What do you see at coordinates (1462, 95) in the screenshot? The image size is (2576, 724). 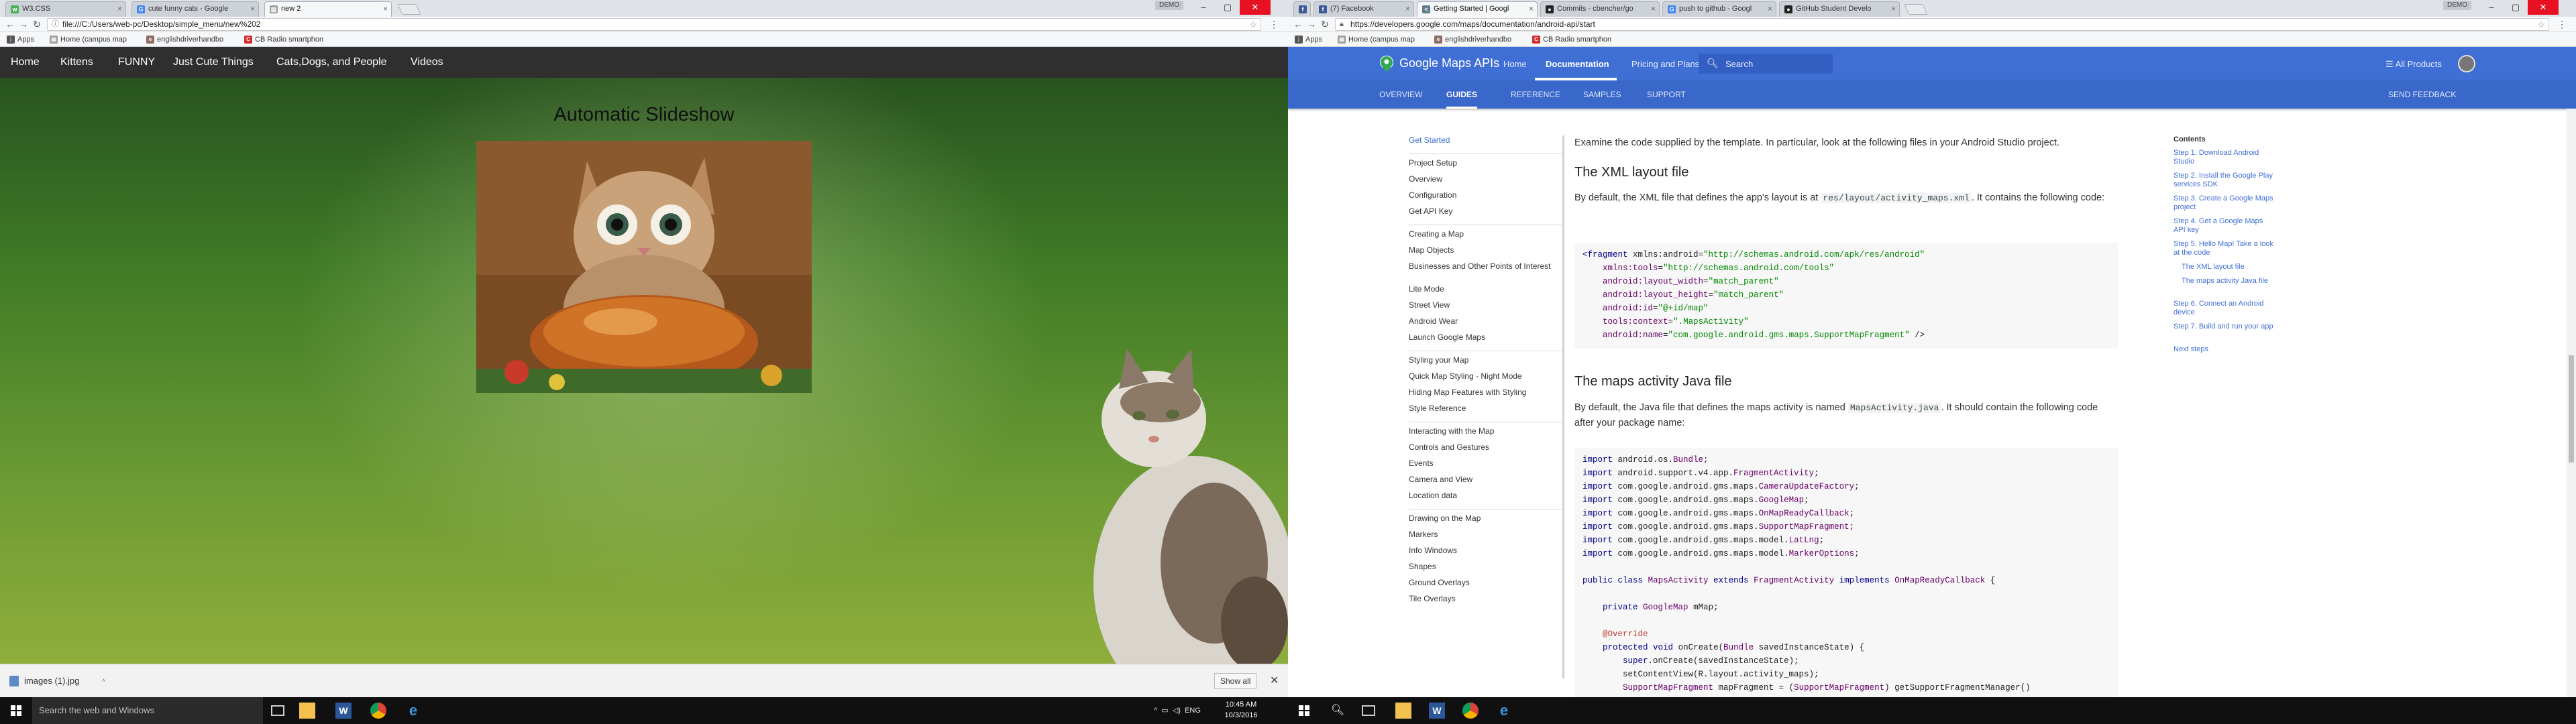 I see `tab-guides: GUIDES` at bounding box center [1462, 95].